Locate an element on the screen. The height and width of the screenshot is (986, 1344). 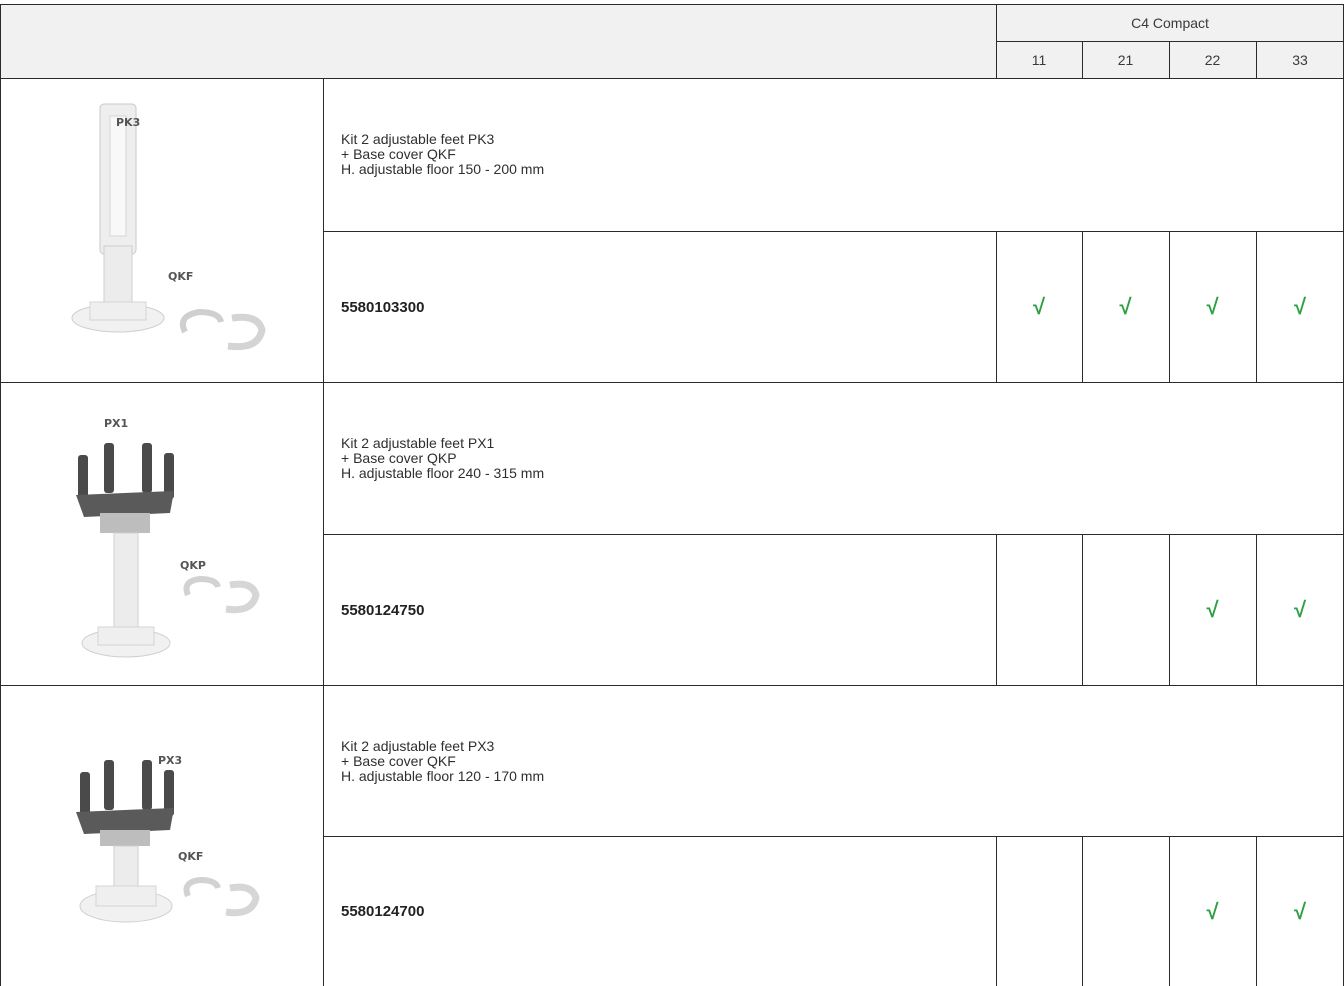
product-image-px1: PX1 QKP is located at coordinates (170, 537).